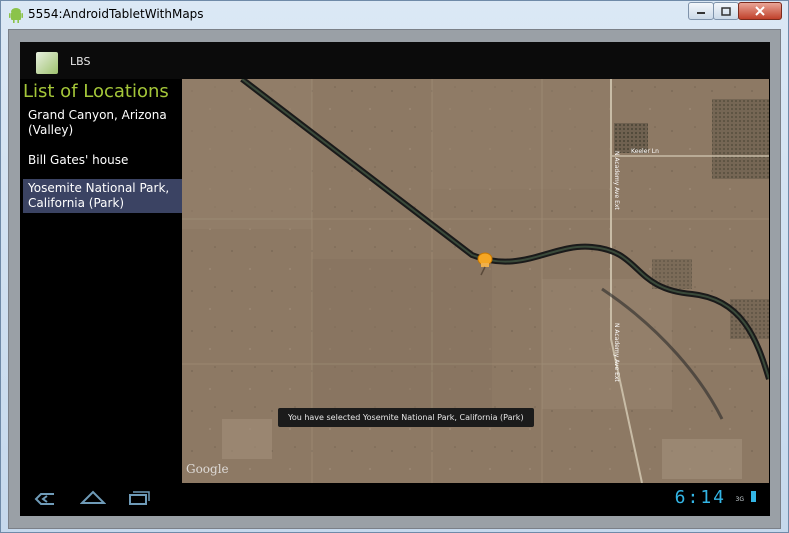  Describe the element at coordinates (753, 496) in the screenshot. I see `battery-icon` at that location.